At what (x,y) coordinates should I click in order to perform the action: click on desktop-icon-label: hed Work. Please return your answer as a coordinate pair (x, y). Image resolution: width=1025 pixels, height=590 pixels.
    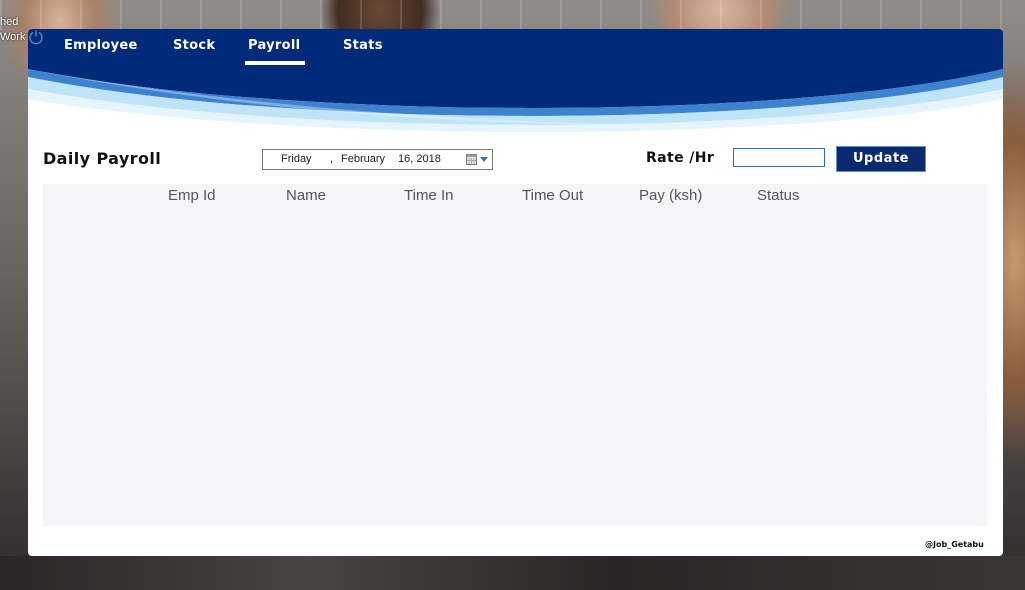
    Looking at the image, I should click on (12, 30).